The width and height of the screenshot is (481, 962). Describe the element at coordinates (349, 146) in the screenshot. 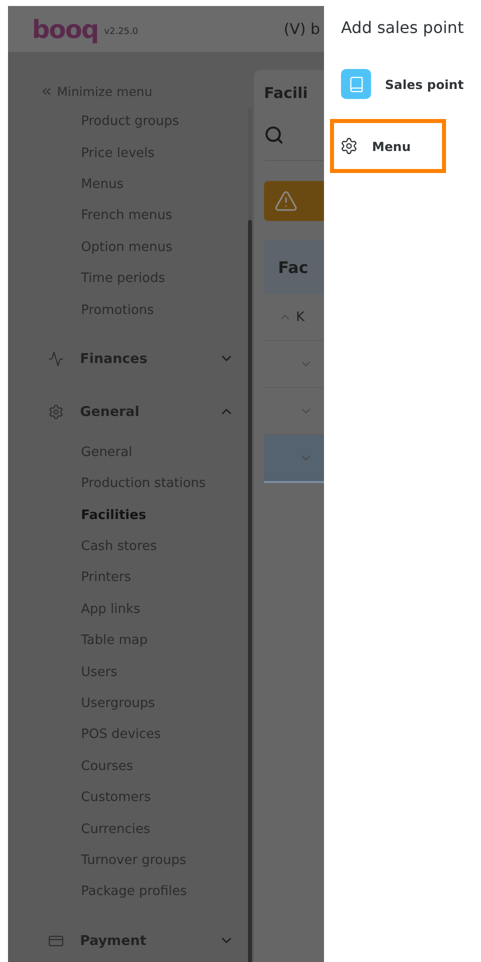

I see `settings-icon` at that location.